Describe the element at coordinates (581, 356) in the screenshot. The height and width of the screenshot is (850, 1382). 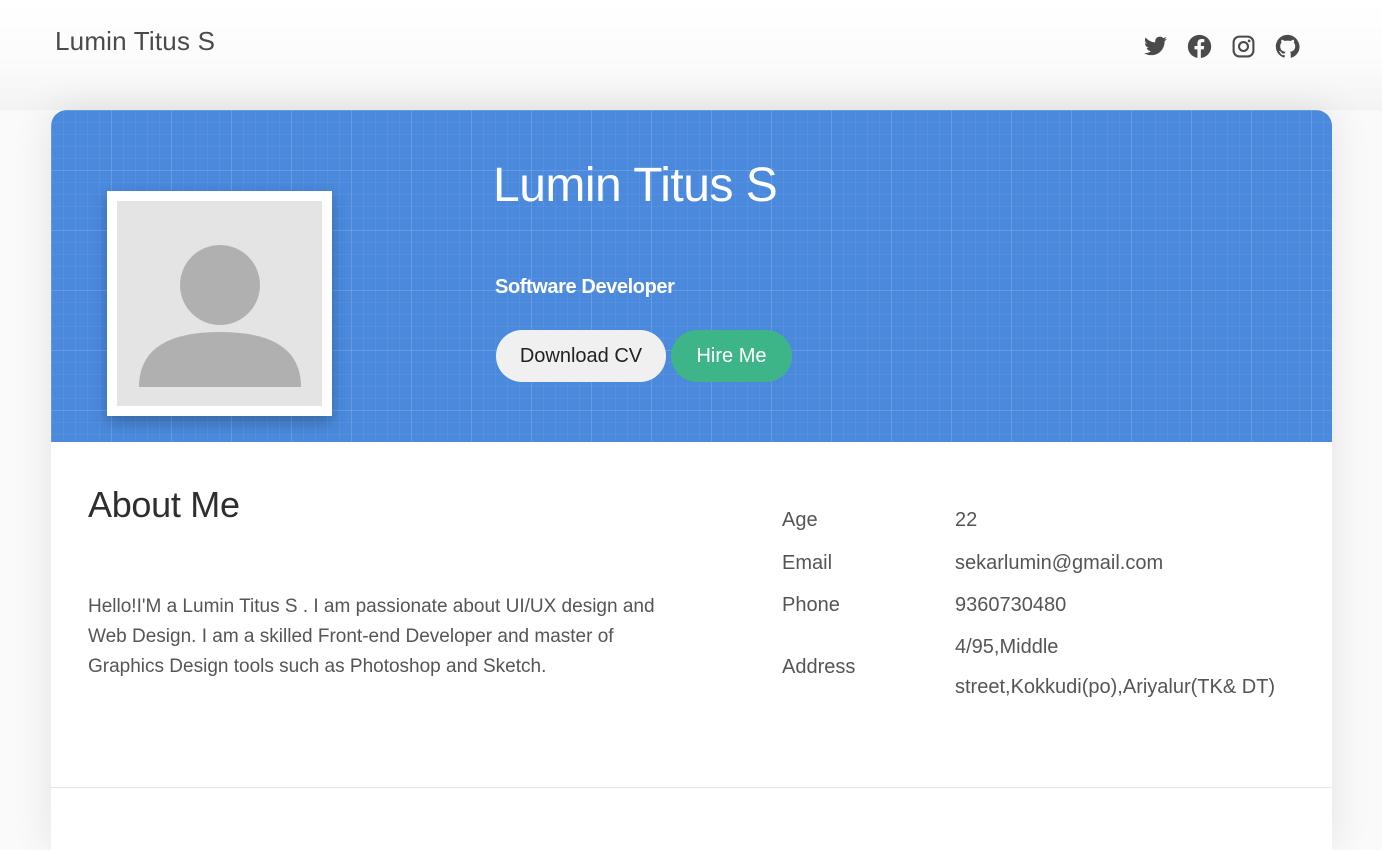
I see `download-cv-button: Download CV` at that location.